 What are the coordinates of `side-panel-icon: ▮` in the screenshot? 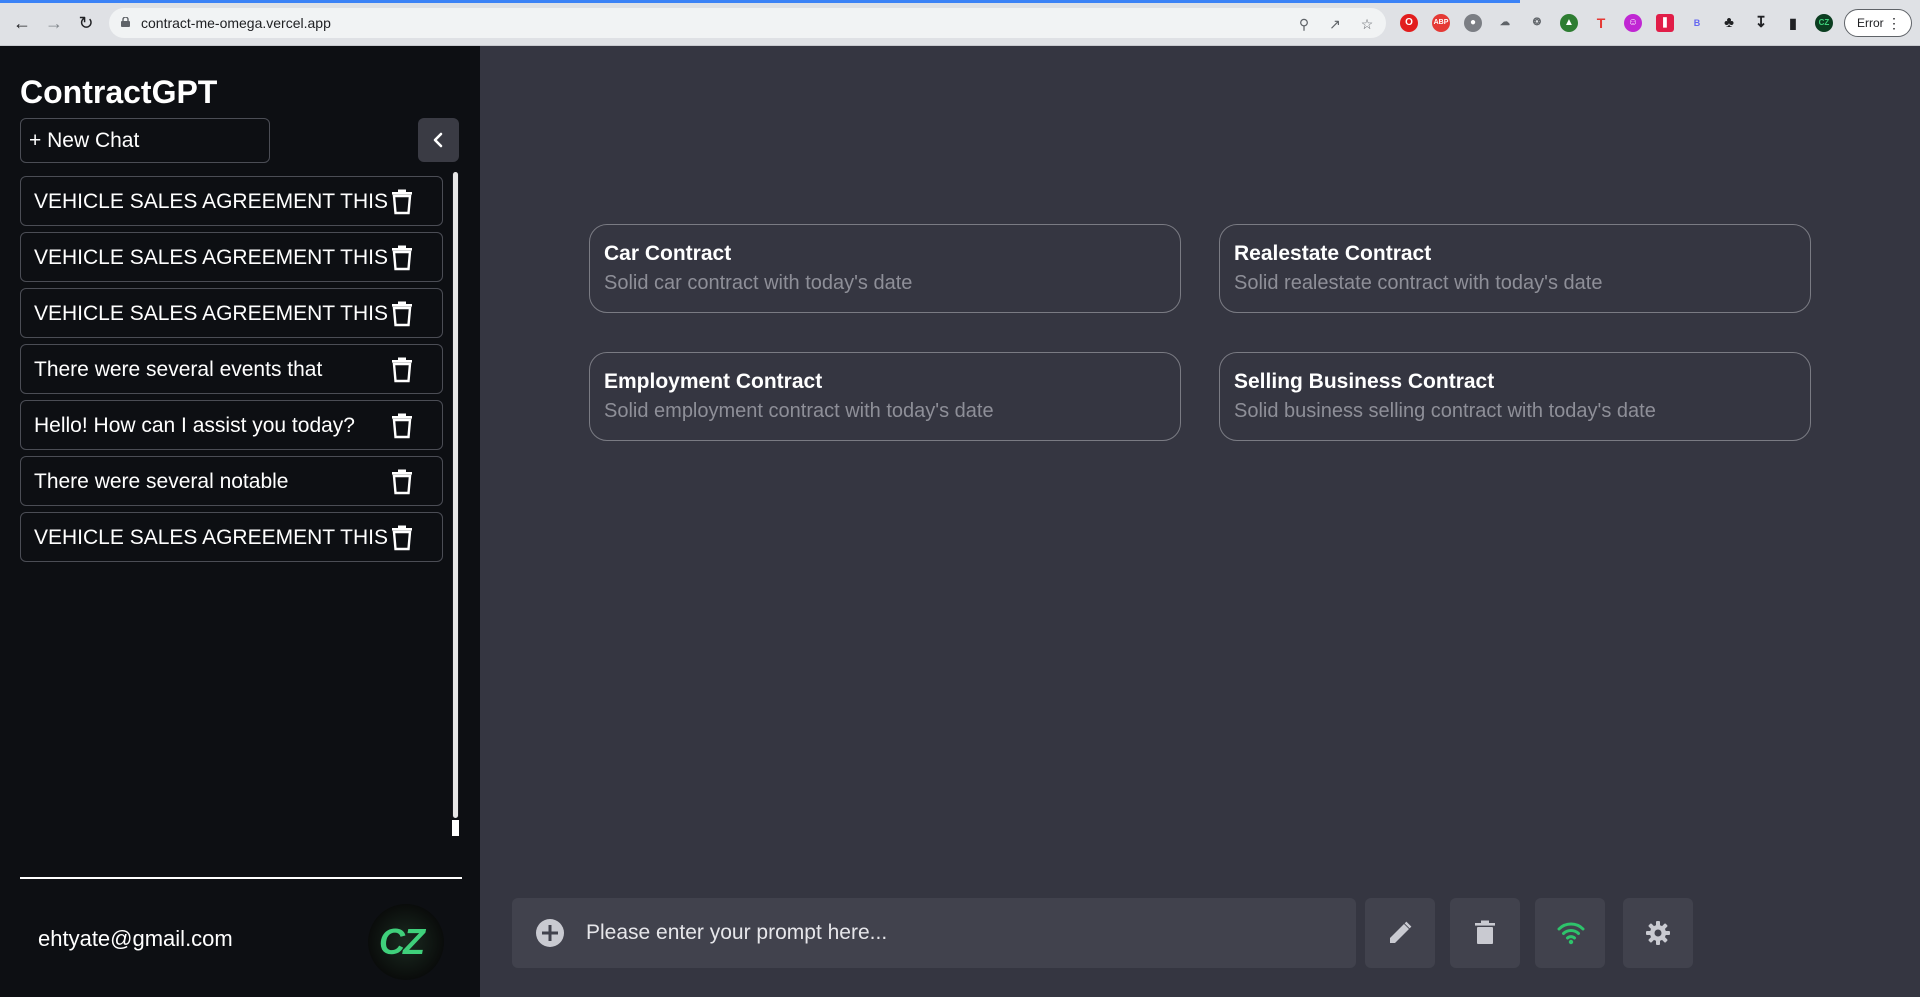 It's located at (1793, 23).